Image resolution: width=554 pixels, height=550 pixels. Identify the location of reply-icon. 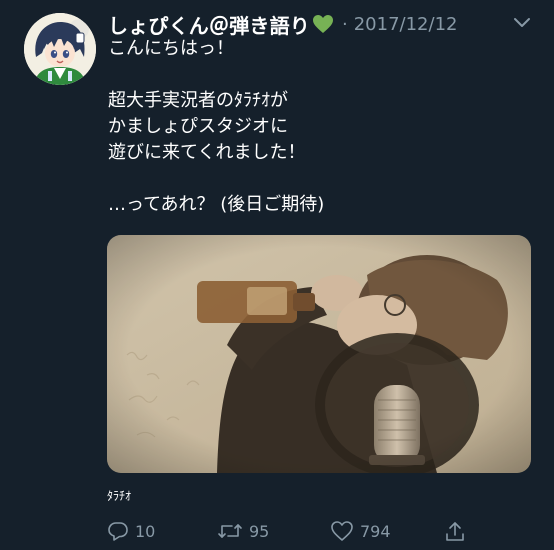
(118, 531).